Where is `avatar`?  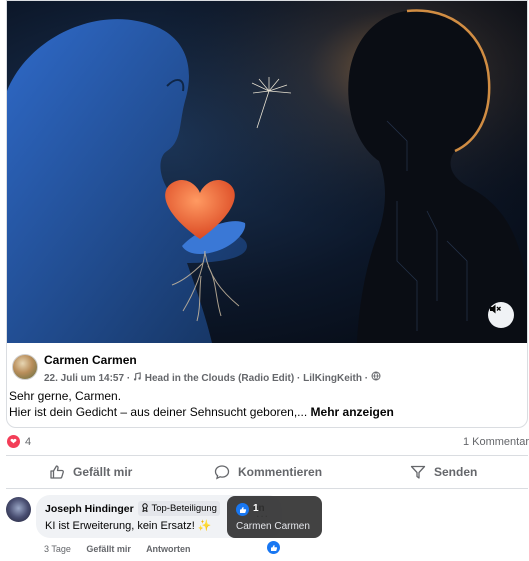 avatar is located at coordinates (25, 367).